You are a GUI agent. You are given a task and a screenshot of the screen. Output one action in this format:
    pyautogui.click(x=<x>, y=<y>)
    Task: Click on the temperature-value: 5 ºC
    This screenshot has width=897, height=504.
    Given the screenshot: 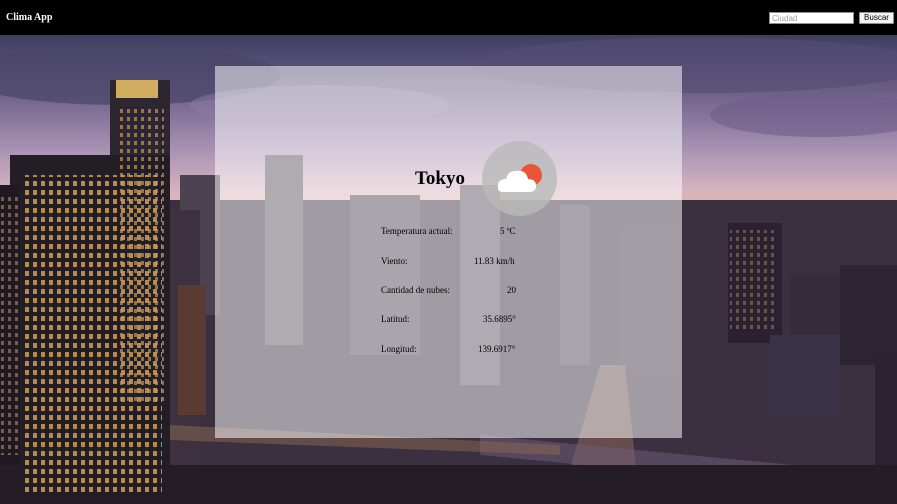 What is the action you would take?
    pyautogui.click(x=508, y=231)
    